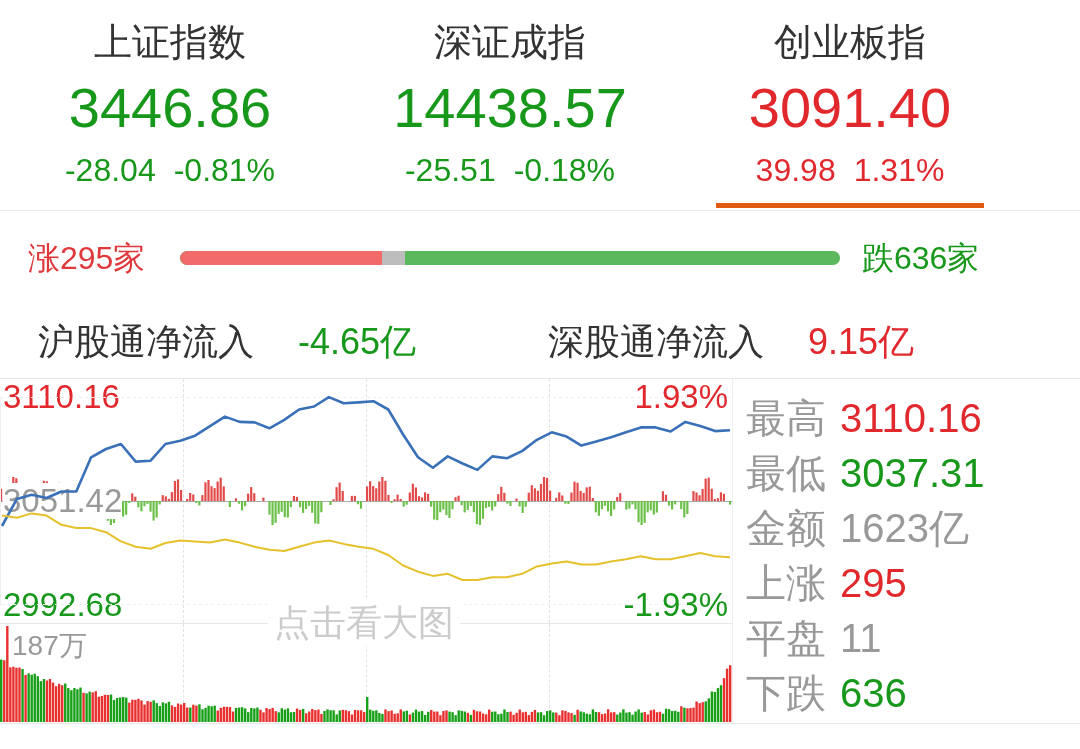  Describe the element at coordinates (786, 693) in the screenshot. I see `stat-label: 下跌` at that location.